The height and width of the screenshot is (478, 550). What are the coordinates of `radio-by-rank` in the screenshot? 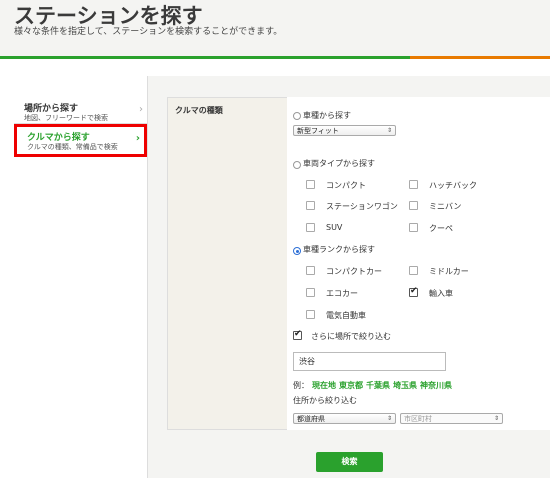 It's located at (297, 251).